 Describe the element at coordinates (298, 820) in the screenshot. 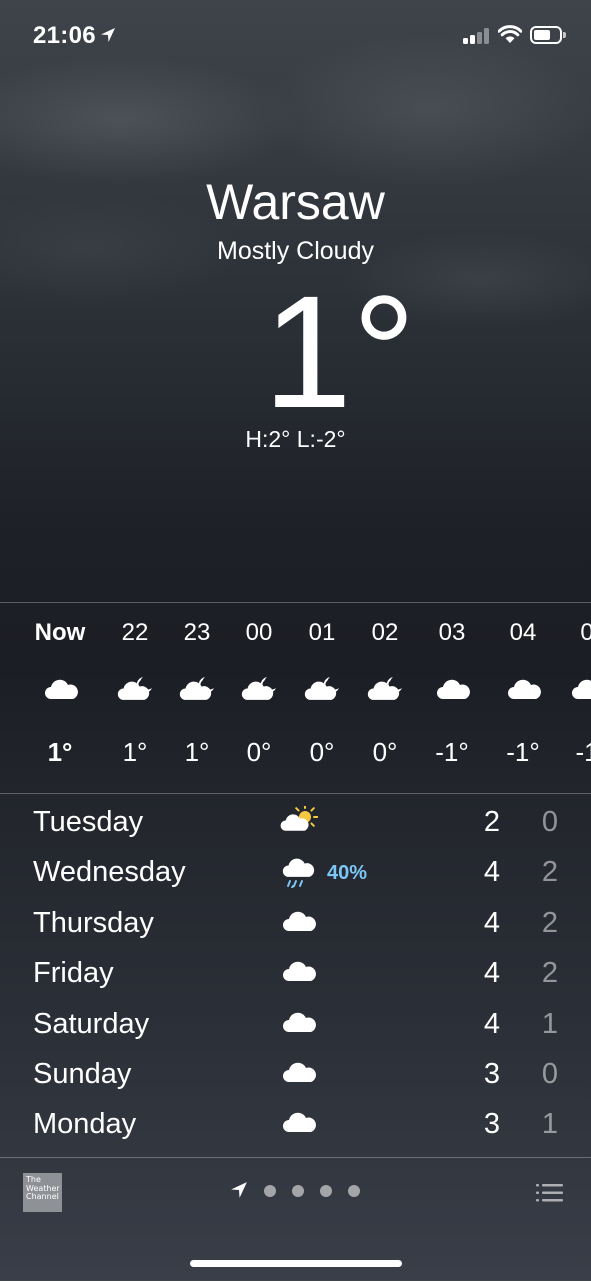

I see `sun-cloud-icon` at that location.